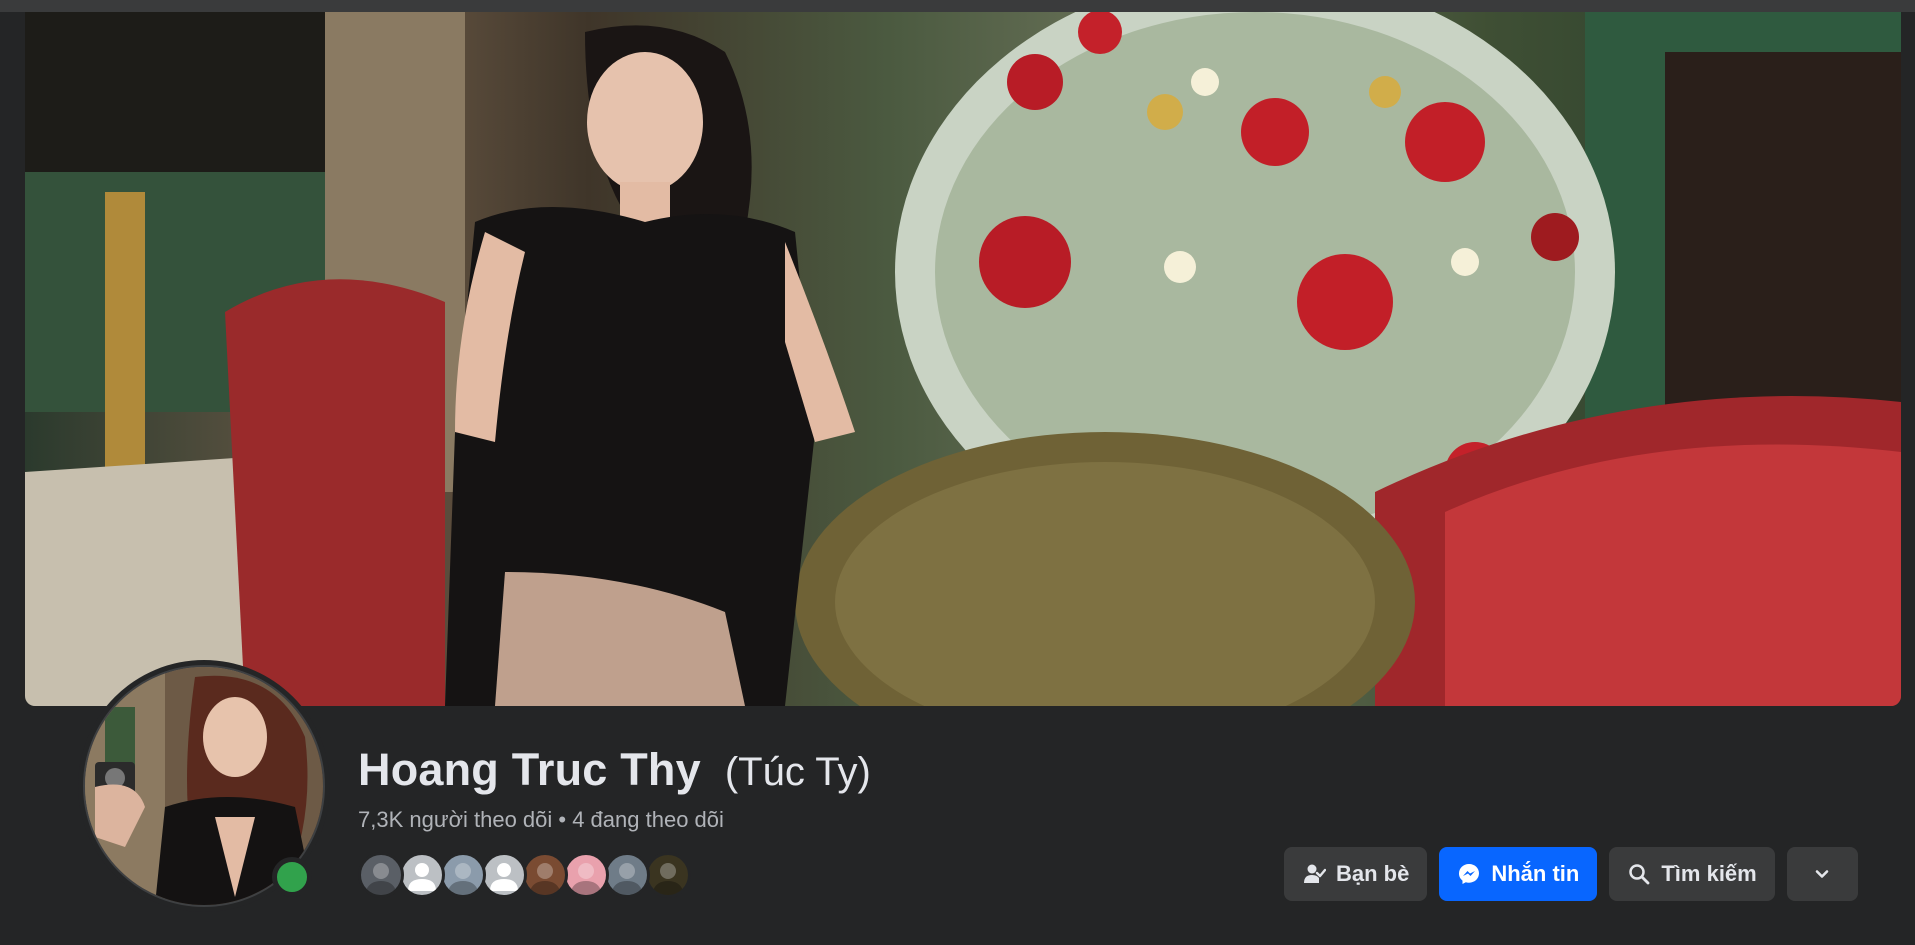  I want to click on profile-alternate-name: (Túc Ty), so click(797, 772).